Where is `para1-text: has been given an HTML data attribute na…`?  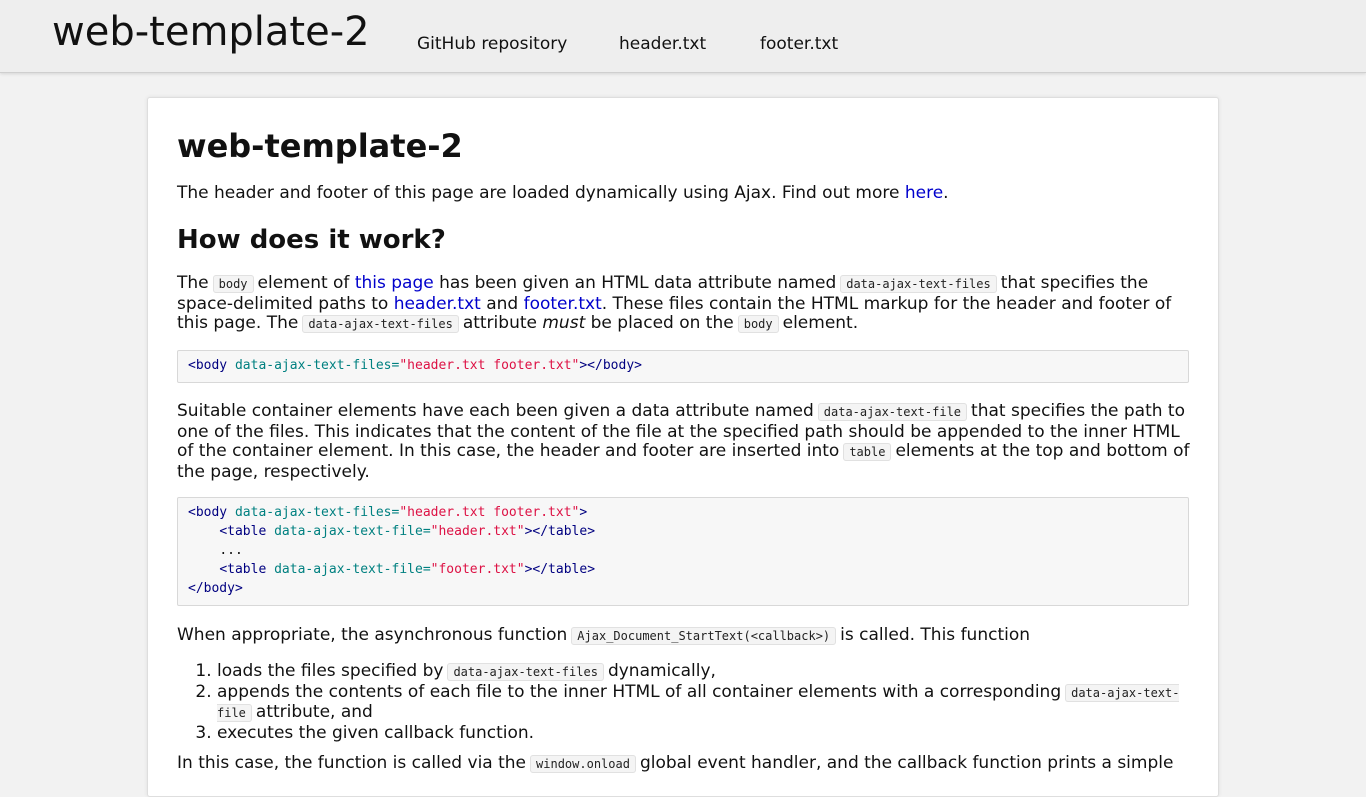 para1-text: has been given an HTML data attribute na… is located at coordinates (638, 283).